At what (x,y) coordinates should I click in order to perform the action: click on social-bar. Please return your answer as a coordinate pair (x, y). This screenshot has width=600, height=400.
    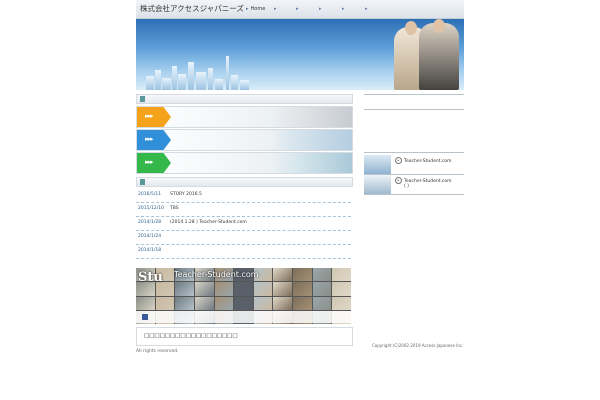
    Looking at the image, I should click on (243, 317).